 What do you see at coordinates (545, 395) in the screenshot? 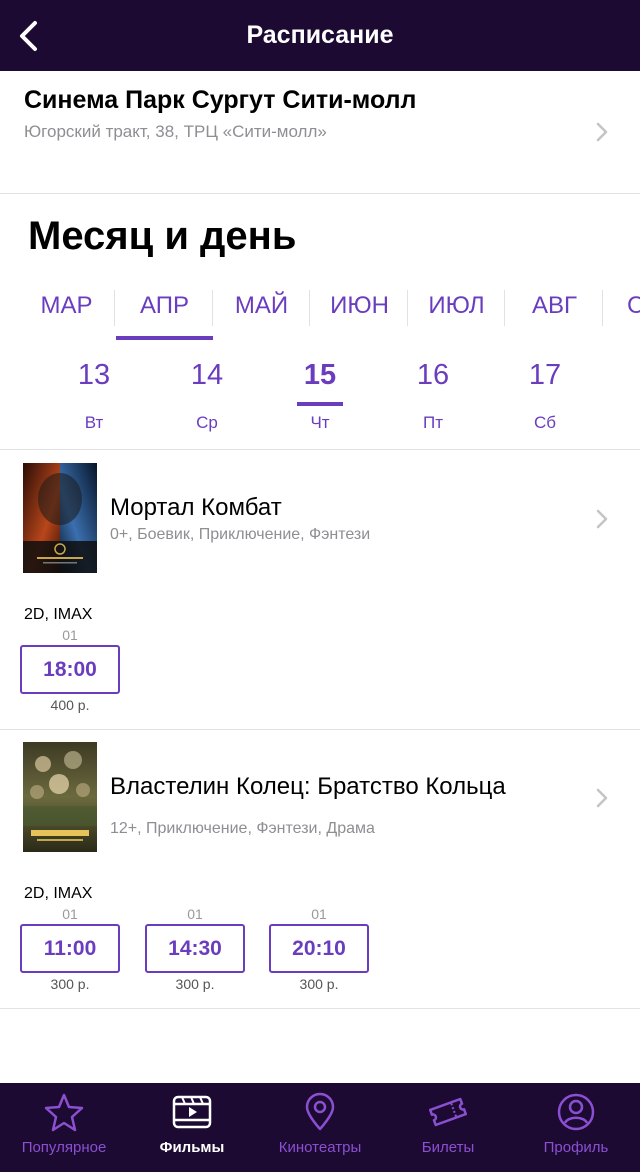
I see `day-17: 17 Сб` at bounding box center [545, 395].